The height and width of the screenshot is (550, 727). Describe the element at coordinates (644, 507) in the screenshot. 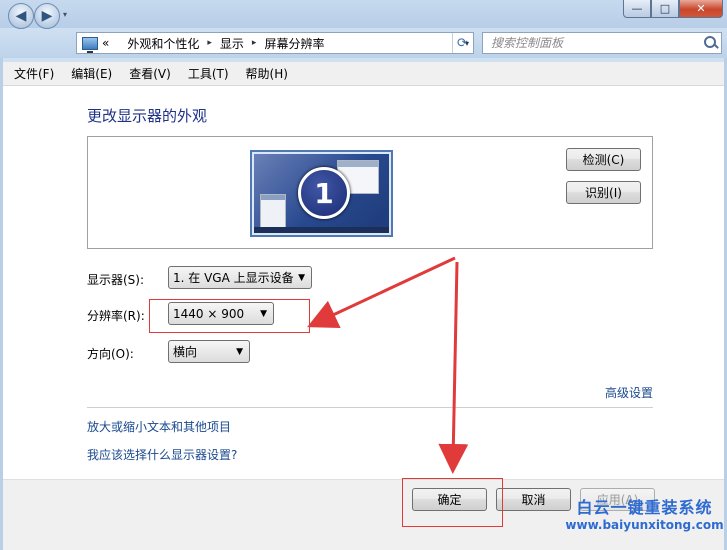

I see `watermark-logo: 白云一键重装系统` at that location.